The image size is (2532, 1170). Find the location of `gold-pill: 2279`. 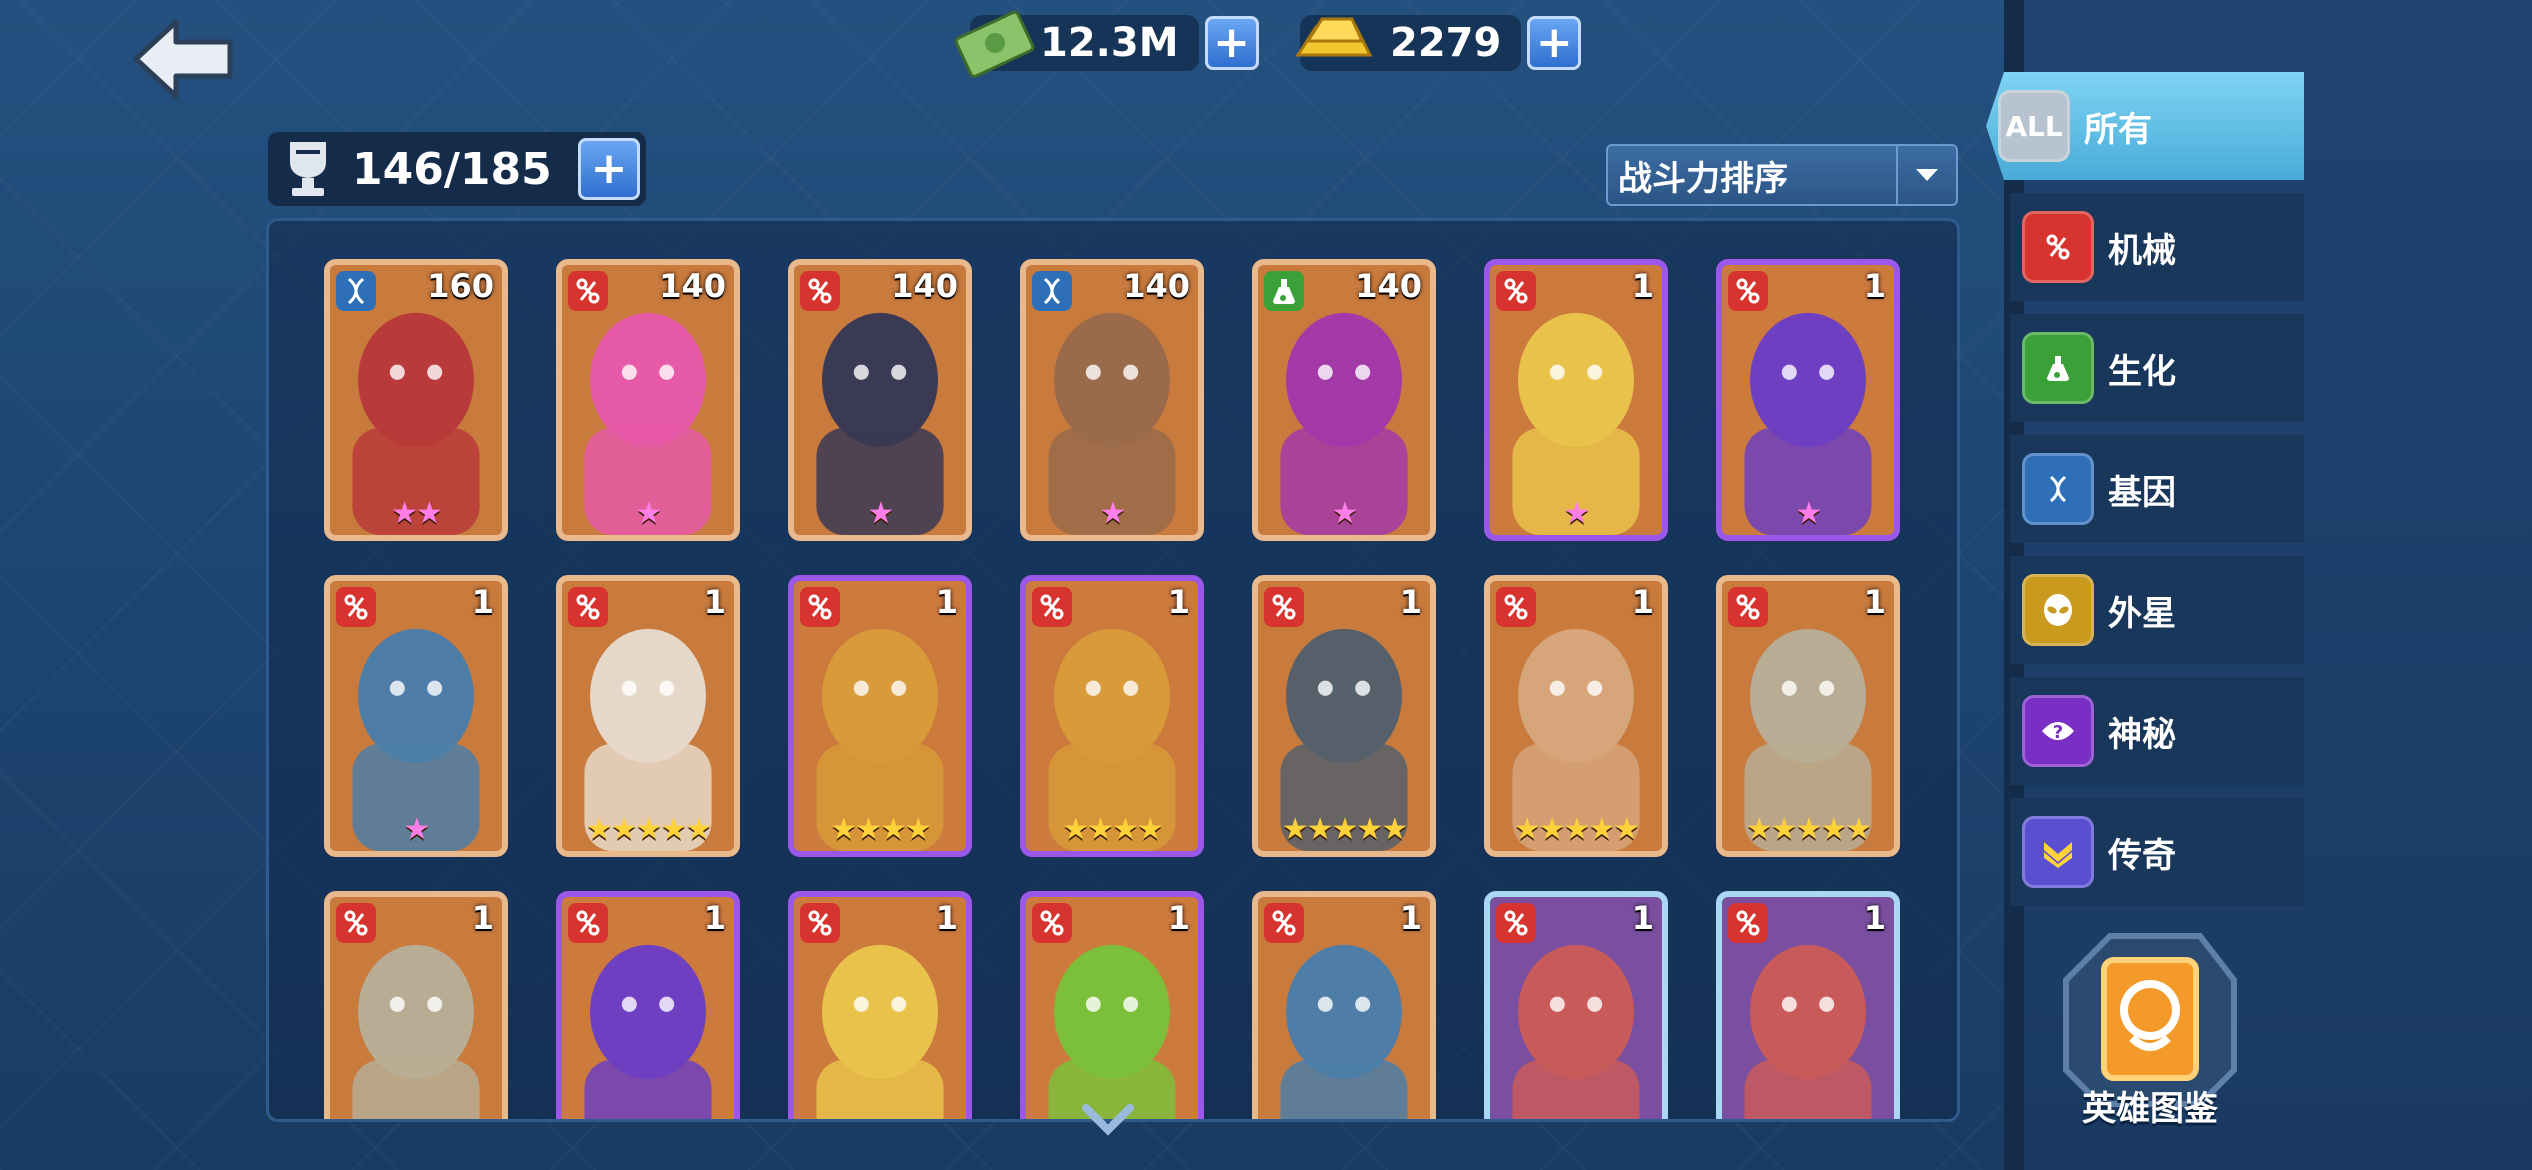

gold-pill: 2279 is located at coordinates (1408, 43).